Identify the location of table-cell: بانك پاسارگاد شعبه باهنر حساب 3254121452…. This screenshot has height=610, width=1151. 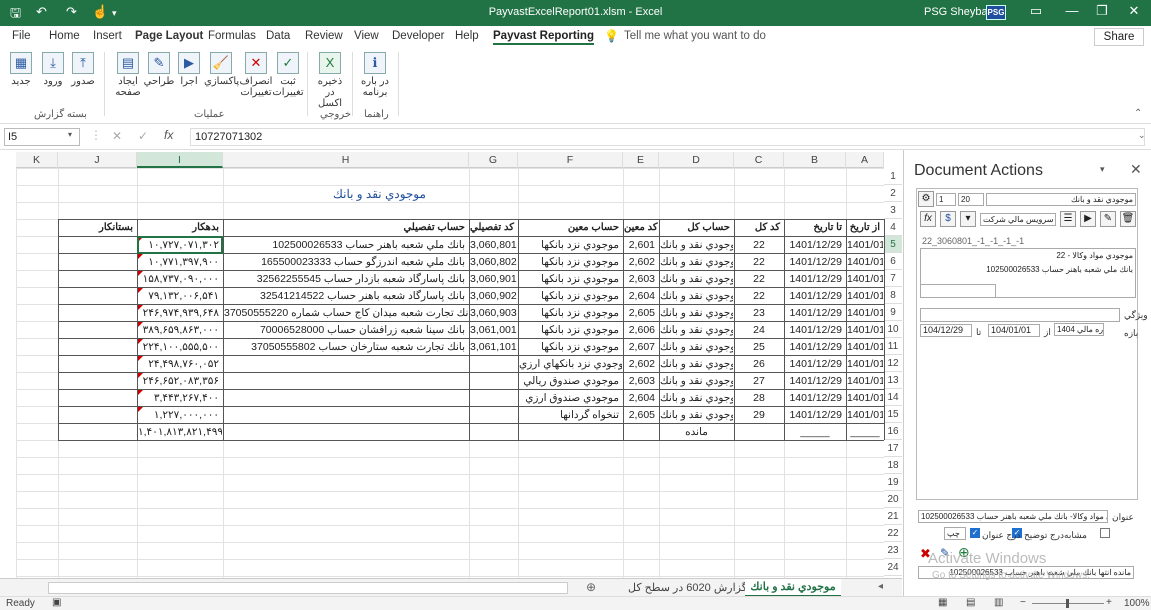
(346, 296).